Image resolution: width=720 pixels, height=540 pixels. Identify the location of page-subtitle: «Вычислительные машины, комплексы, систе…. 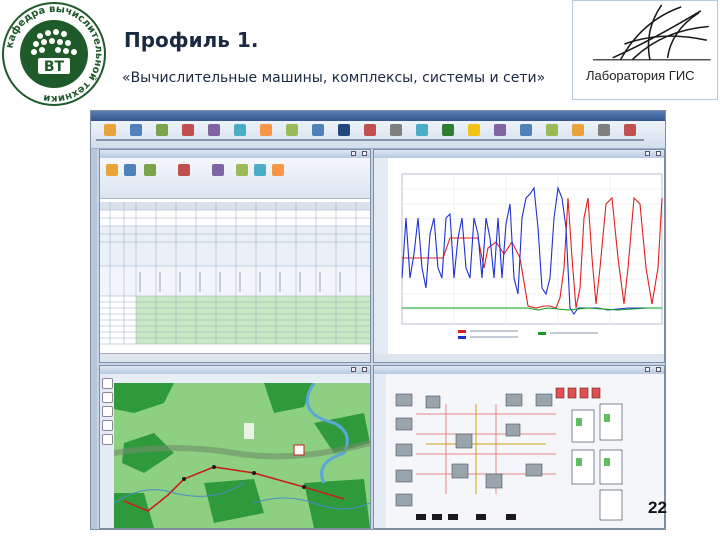
(334, 78).